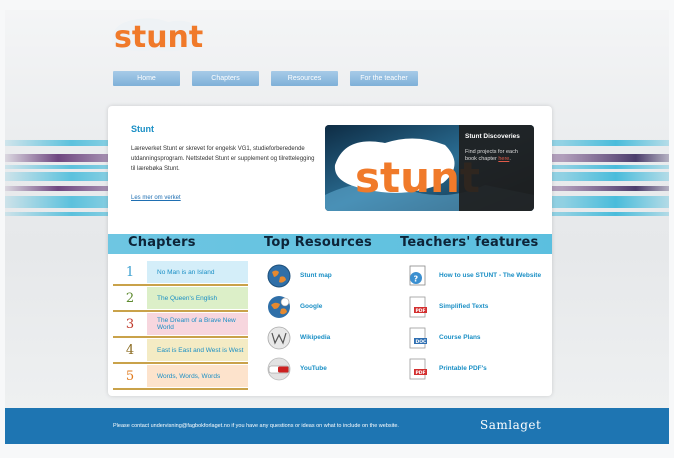 Image resolution: width=674 pixels, height=458 pixels. Describe the element at coordinates (279, 337) in the screenshot. I see `wikipedia-icon` at that location.